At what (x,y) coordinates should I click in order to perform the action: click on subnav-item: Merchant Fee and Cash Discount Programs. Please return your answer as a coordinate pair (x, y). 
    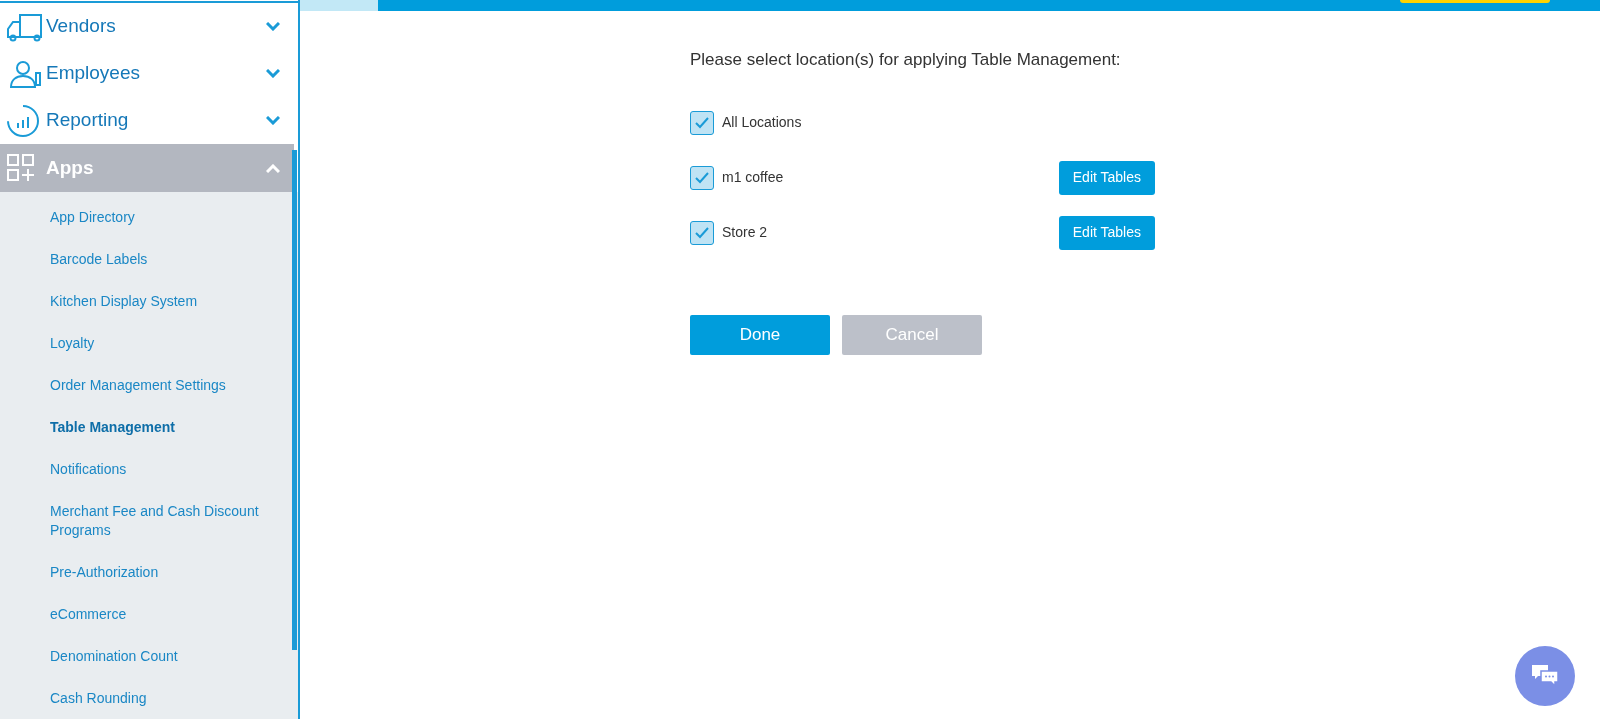
    Looking at the image, I should click on (147, 520).